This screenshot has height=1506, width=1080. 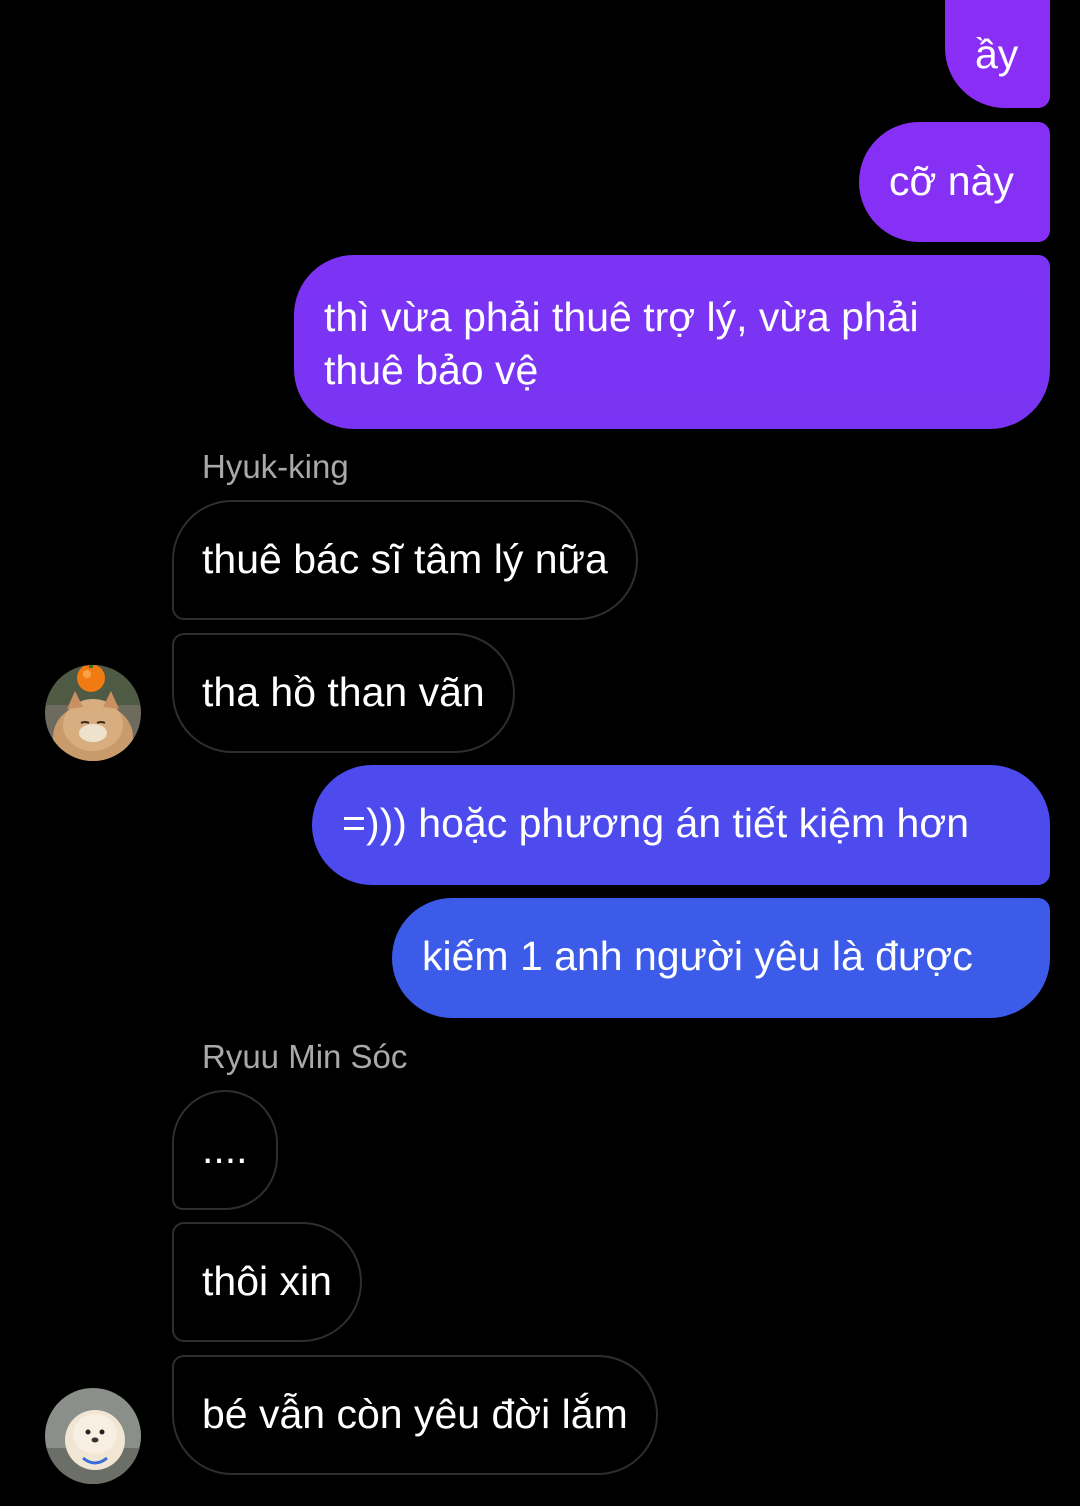 I want to click on message-text: =))) hoặc phương án tiết kiệm hơn, so click(x=656, y=823).